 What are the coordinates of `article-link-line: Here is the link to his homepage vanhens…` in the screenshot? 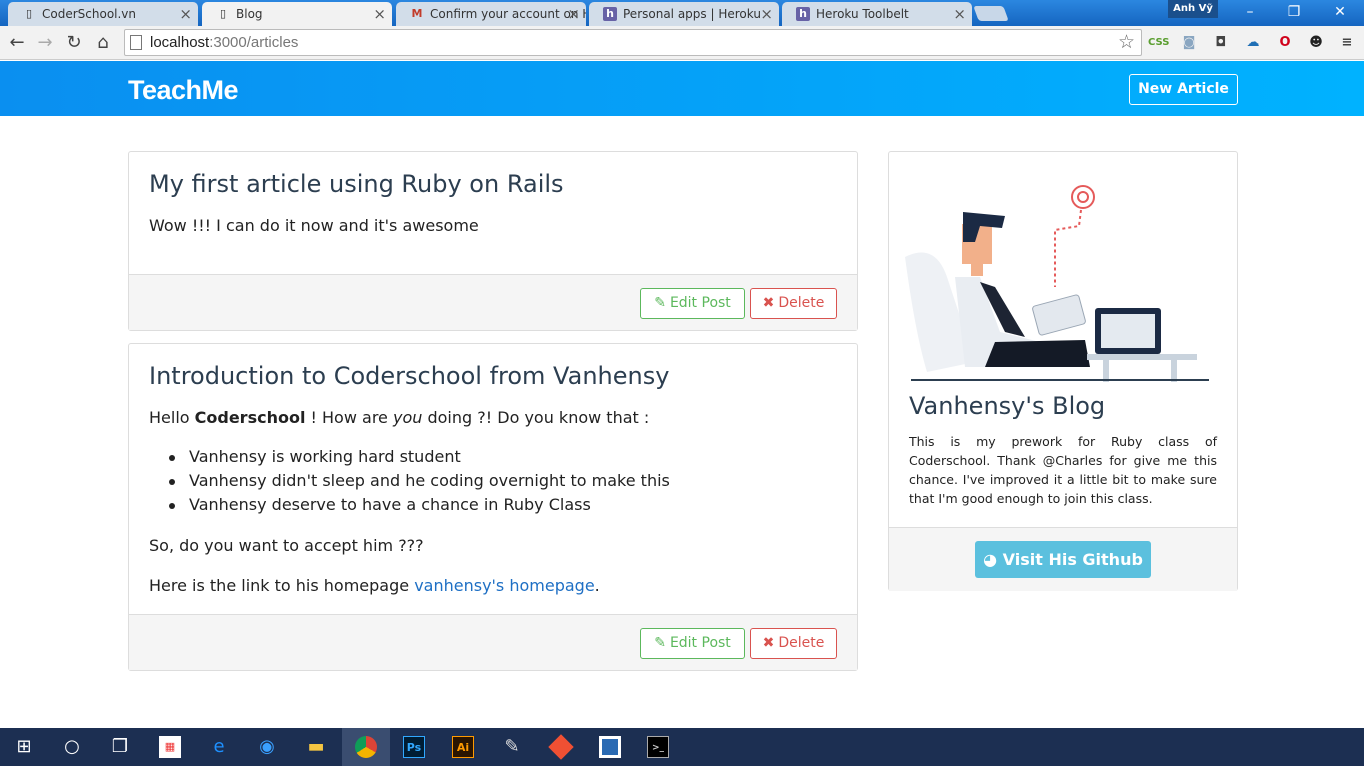 It's located at (374, 585).